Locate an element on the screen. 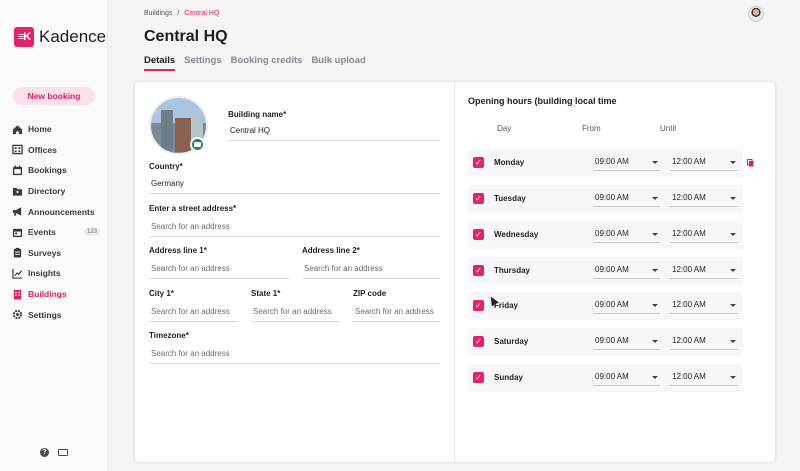 The height and width of the screenshot is (471, 800). camera-icon is located at coordinates (197, 144).